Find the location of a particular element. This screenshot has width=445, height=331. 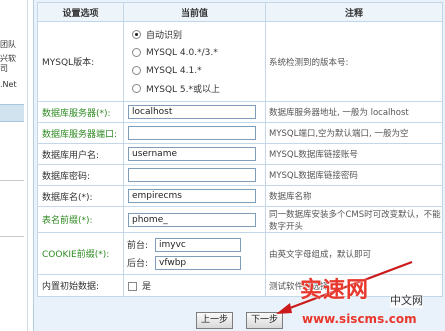

table-row-user: 数据库用户名: username MYSQL数据库链接账号 is located at coordinates (240, 154).